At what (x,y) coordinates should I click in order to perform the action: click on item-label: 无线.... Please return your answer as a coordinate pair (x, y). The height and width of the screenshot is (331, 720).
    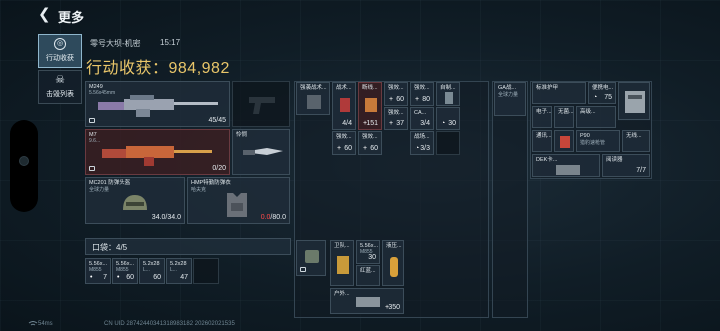
    Looking at the image, I should click on (634, 136).